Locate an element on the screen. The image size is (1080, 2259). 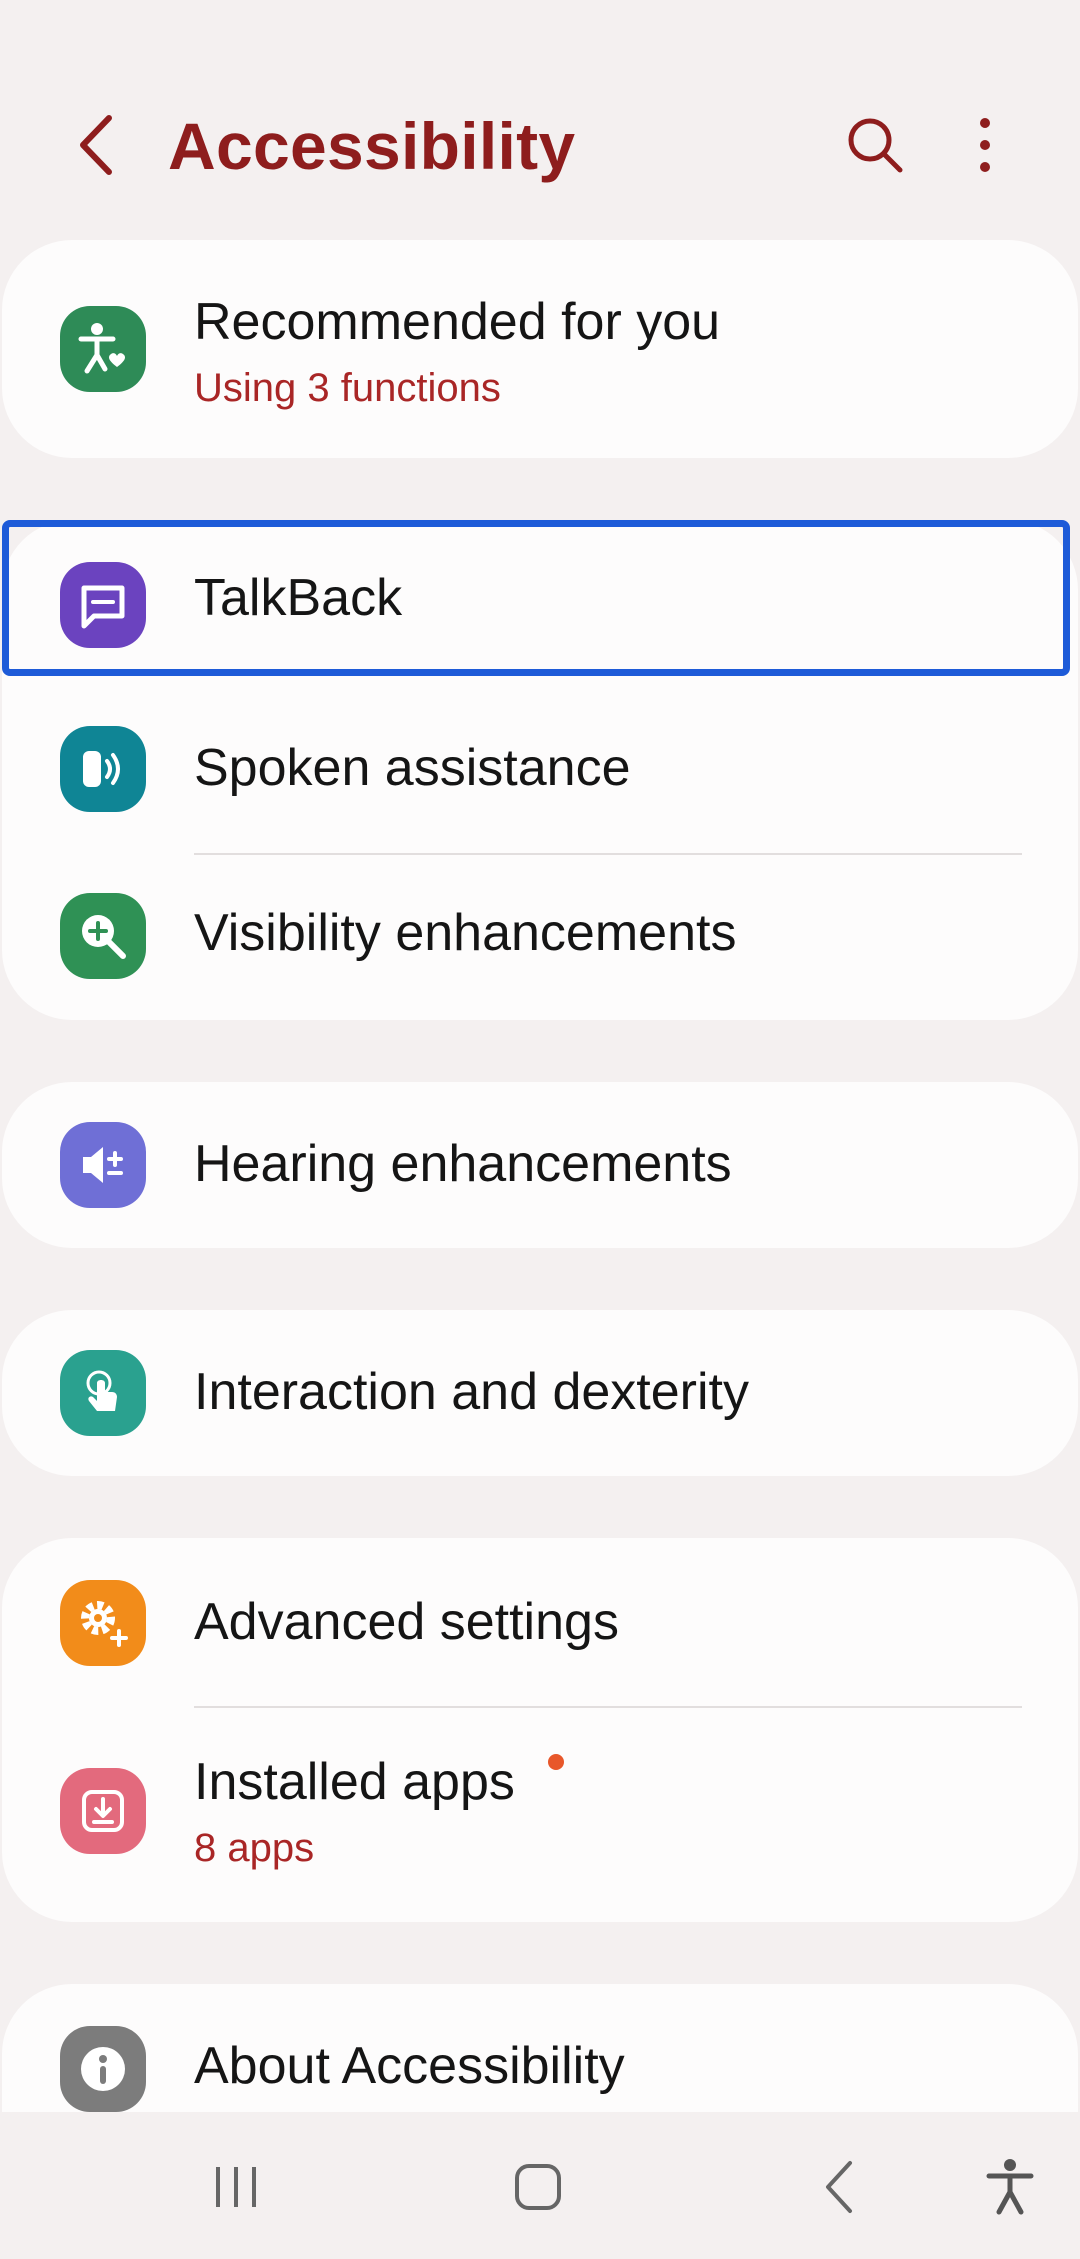
installed-apps-label: Installed apps is located at coordinates (354, 1782).